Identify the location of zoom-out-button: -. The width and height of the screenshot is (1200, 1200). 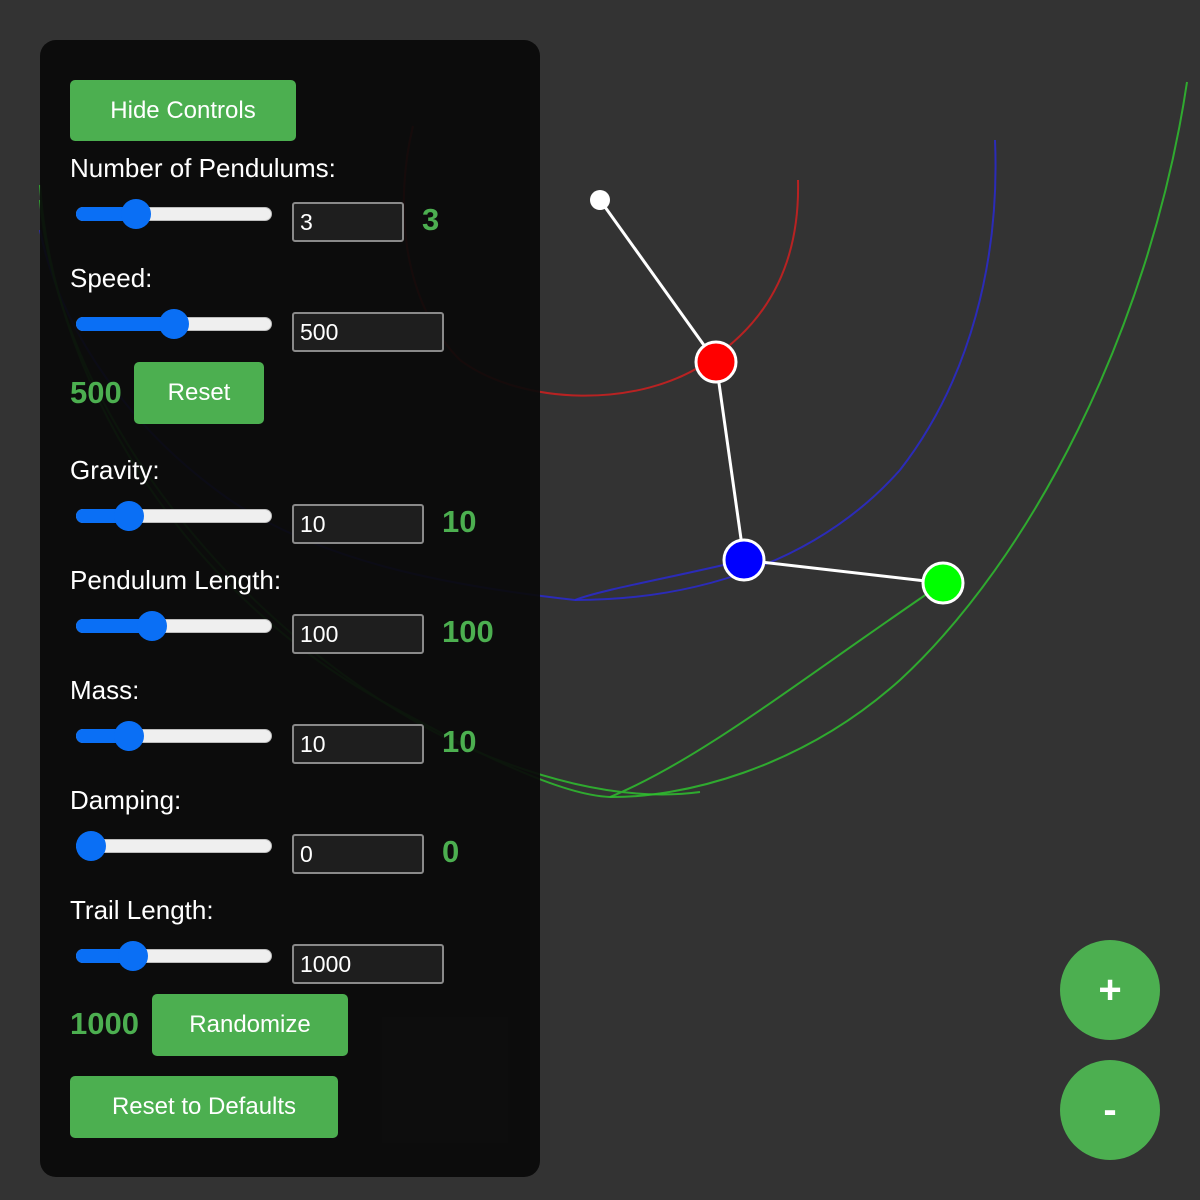
(1110, 1110).